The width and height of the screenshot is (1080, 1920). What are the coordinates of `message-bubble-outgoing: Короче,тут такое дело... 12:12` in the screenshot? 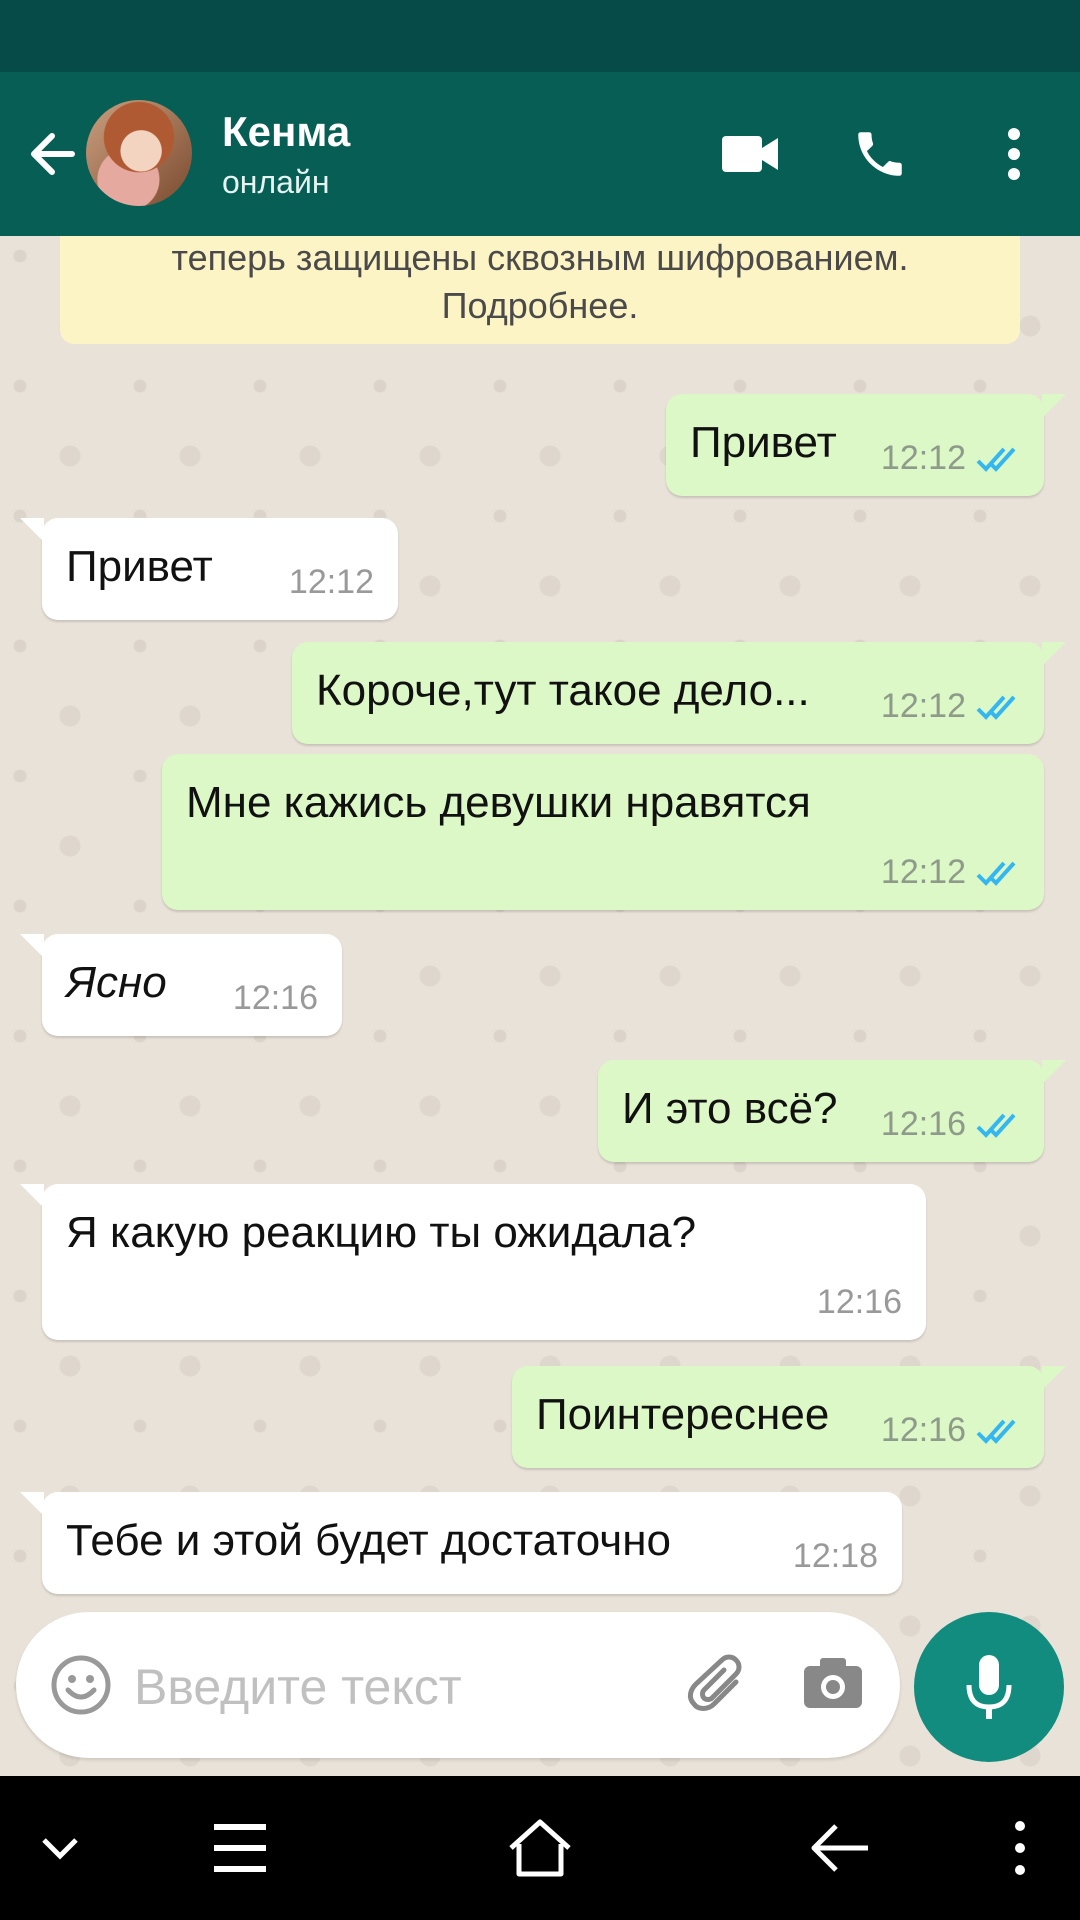 It's located at (679, 693).